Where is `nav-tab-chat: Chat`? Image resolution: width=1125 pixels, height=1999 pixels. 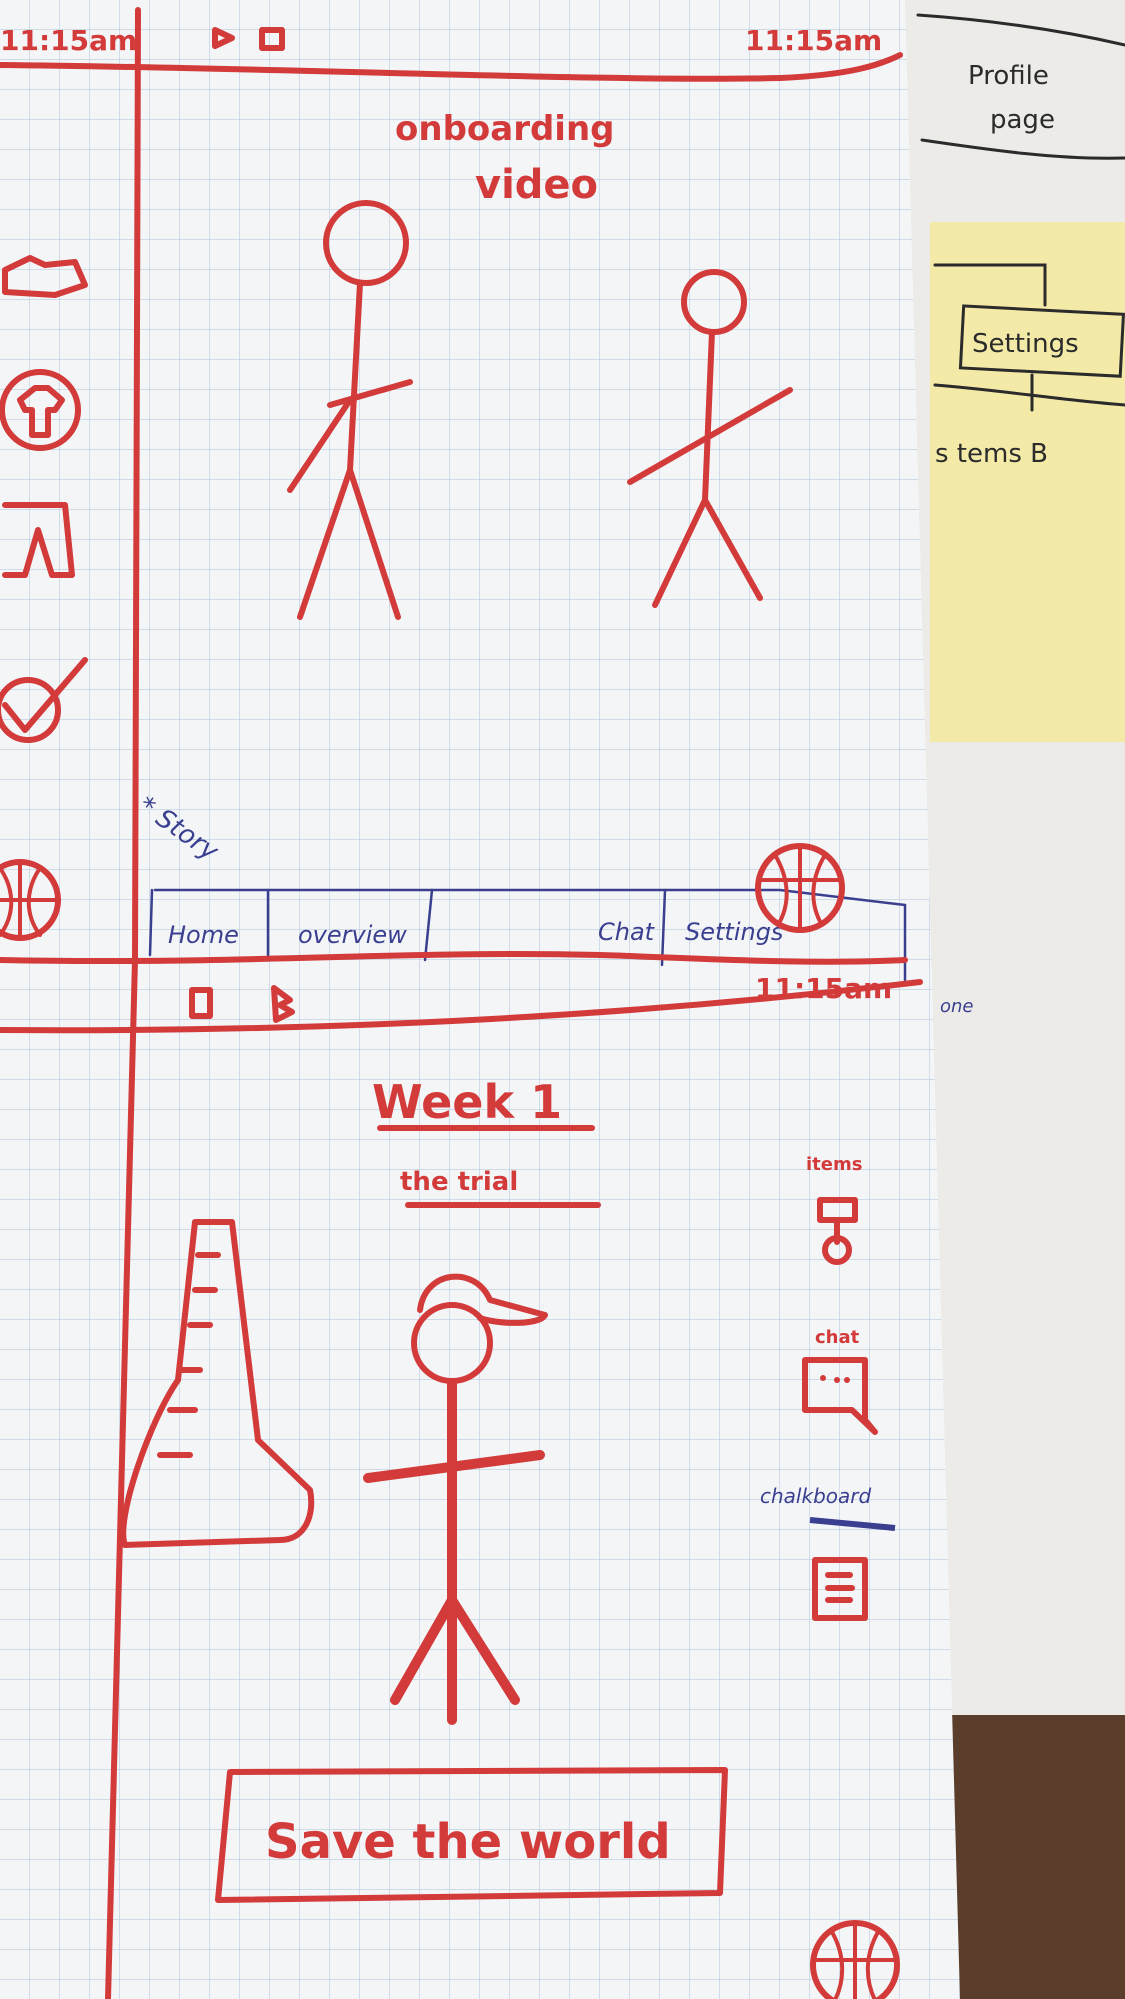 nav-tab-chat: Chat is located at coordinates (627, 932).